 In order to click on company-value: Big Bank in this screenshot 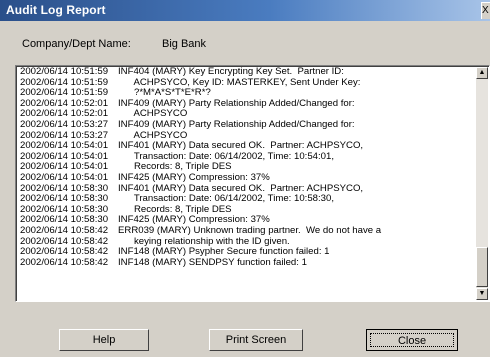, I will do `click(184, 44)`.